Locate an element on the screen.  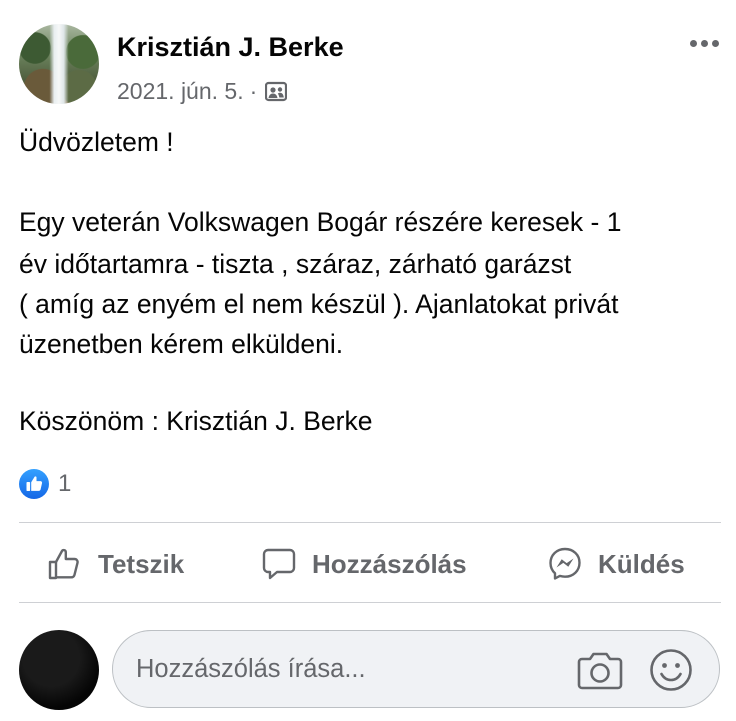
camera-icon is located at coordinates (600, 670).